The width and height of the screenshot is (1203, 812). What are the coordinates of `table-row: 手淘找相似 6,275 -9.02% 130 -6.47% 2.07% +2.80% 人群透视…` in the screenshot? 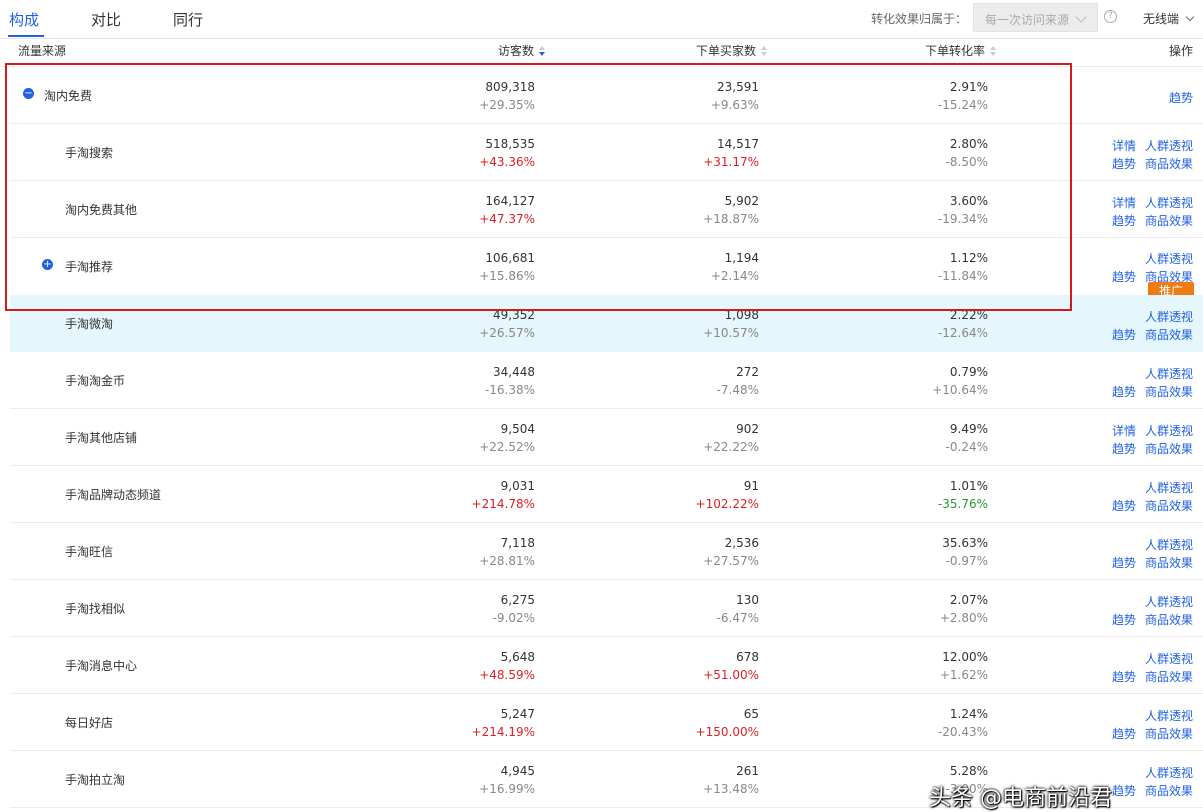 It's located at (606, 608).